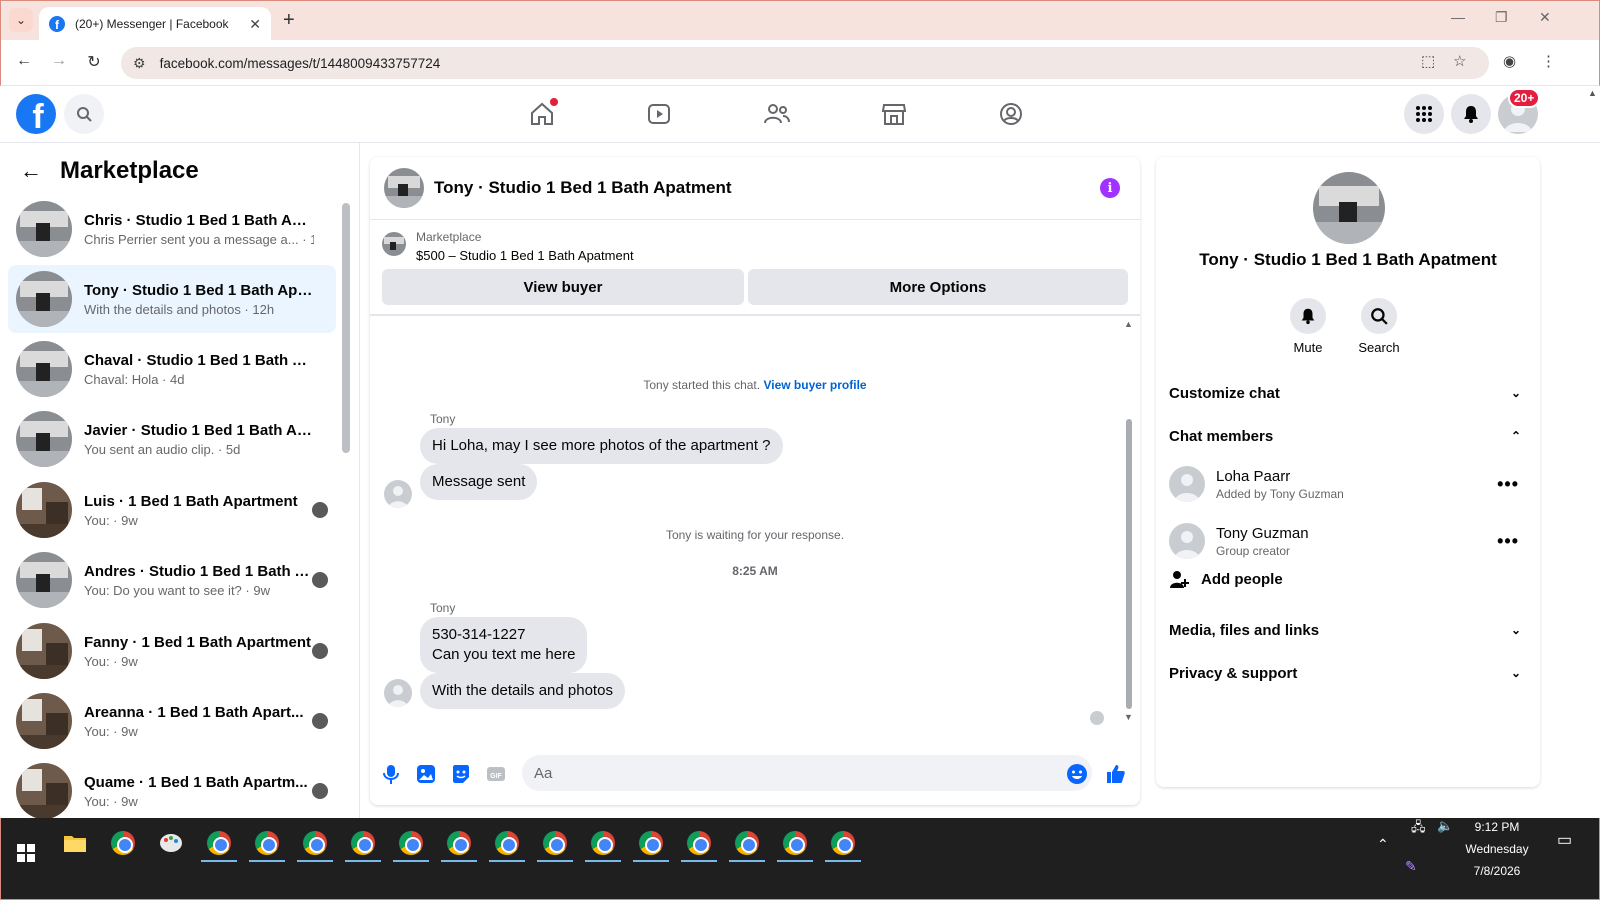 This screenshot has width=1600, height=900. What do you see at coordinates (24, 61) in the screenshot?
I see `back-button: ←` at bounding box center [24, 61].